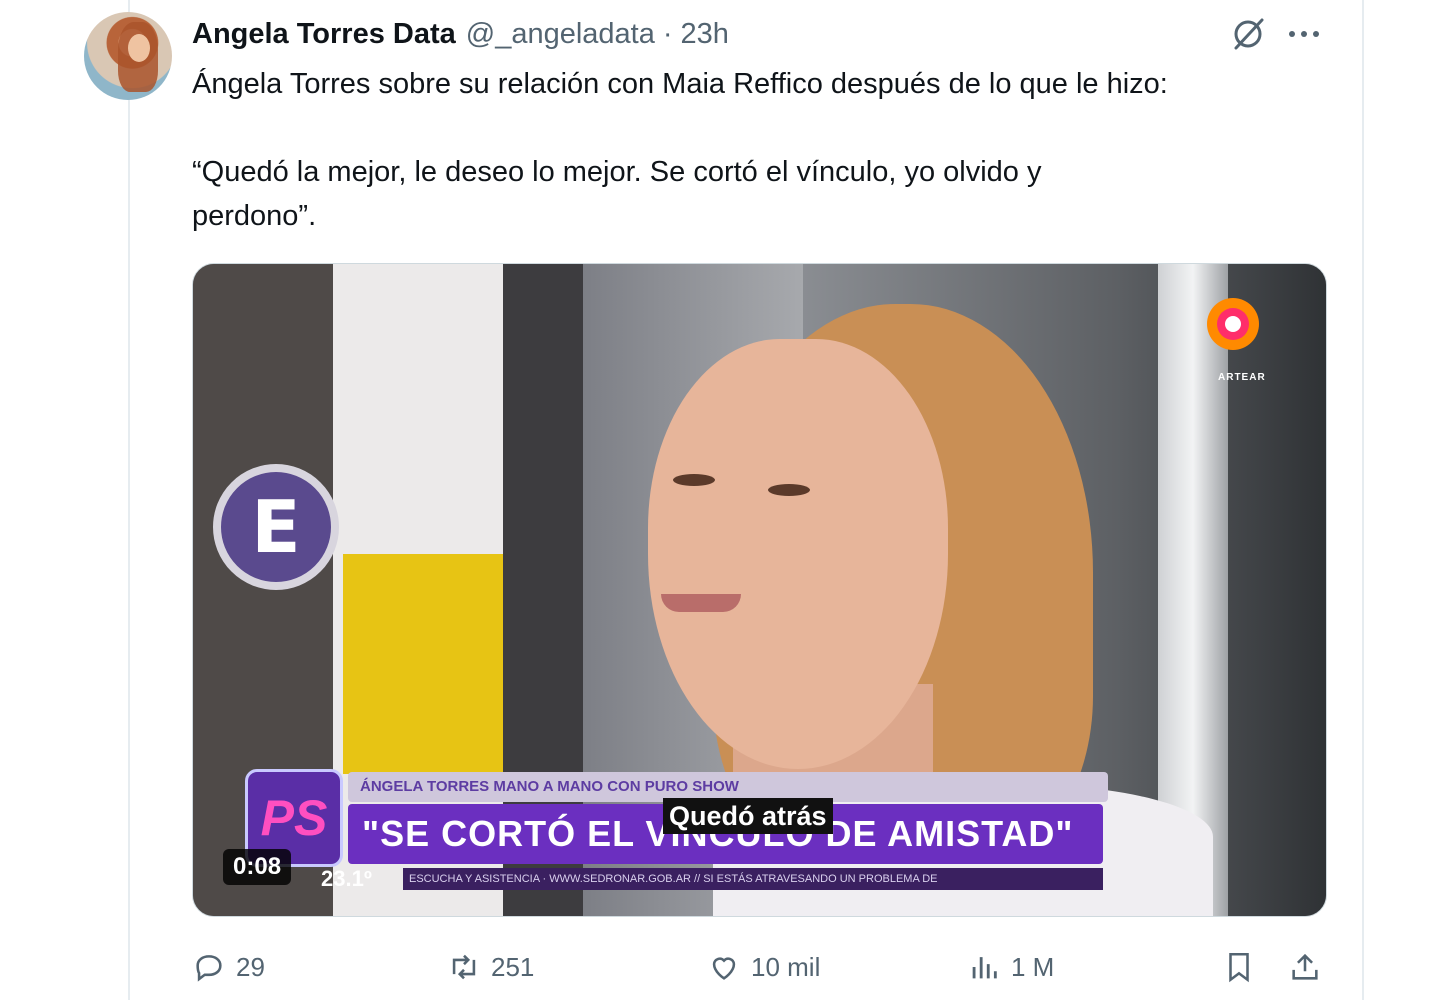  Describe the element at coordinates (1242, 377) in the screenshot. I see `channel-name: ARTEAR` at that location.